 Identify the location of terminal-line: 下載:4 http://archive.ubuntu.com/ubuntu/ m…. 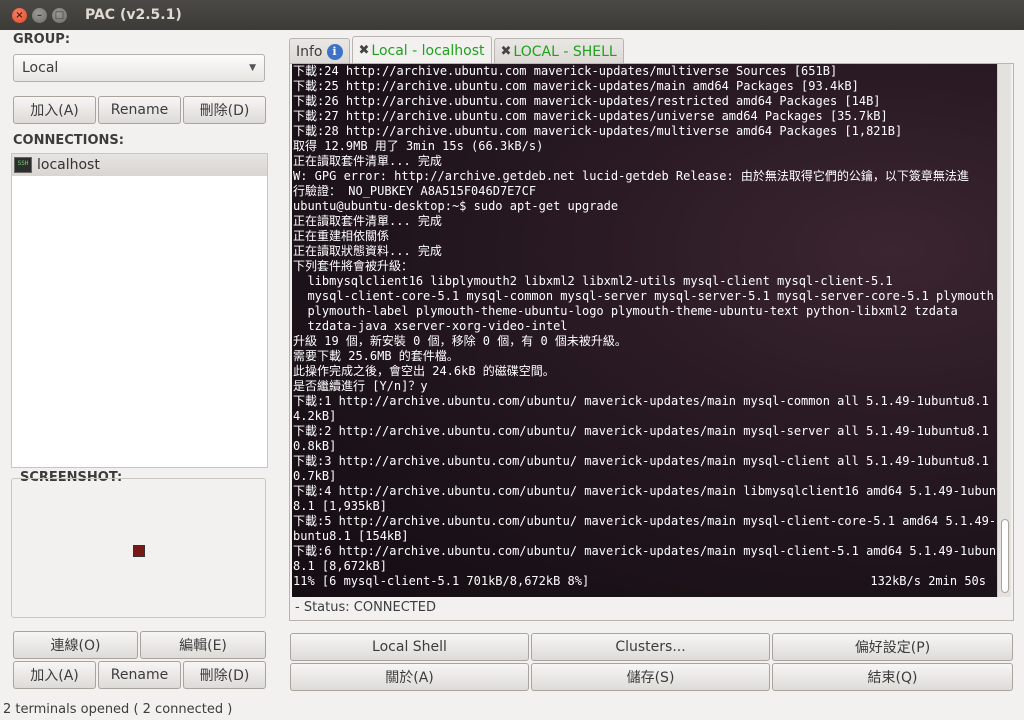
(645, 491).